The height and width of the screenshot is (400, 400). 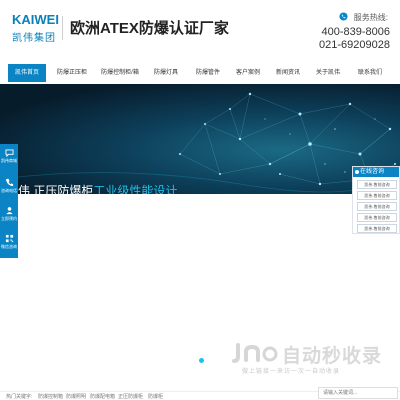 What do you see at coordinates (355, 32) in the screenshot?
I see `phone-number-1: 400-839-8006` at bounding box center [355, 32].